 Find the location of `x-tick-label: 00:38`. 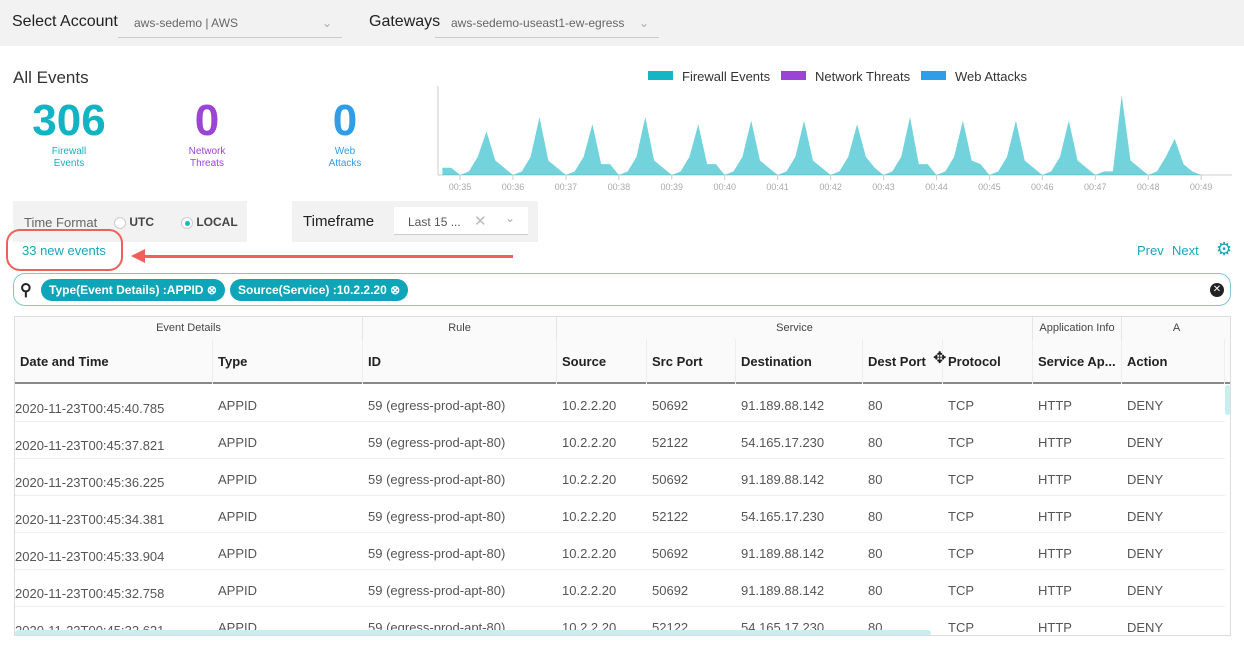

x-tick-label: 00:38 is located at coordinates (619, 187).